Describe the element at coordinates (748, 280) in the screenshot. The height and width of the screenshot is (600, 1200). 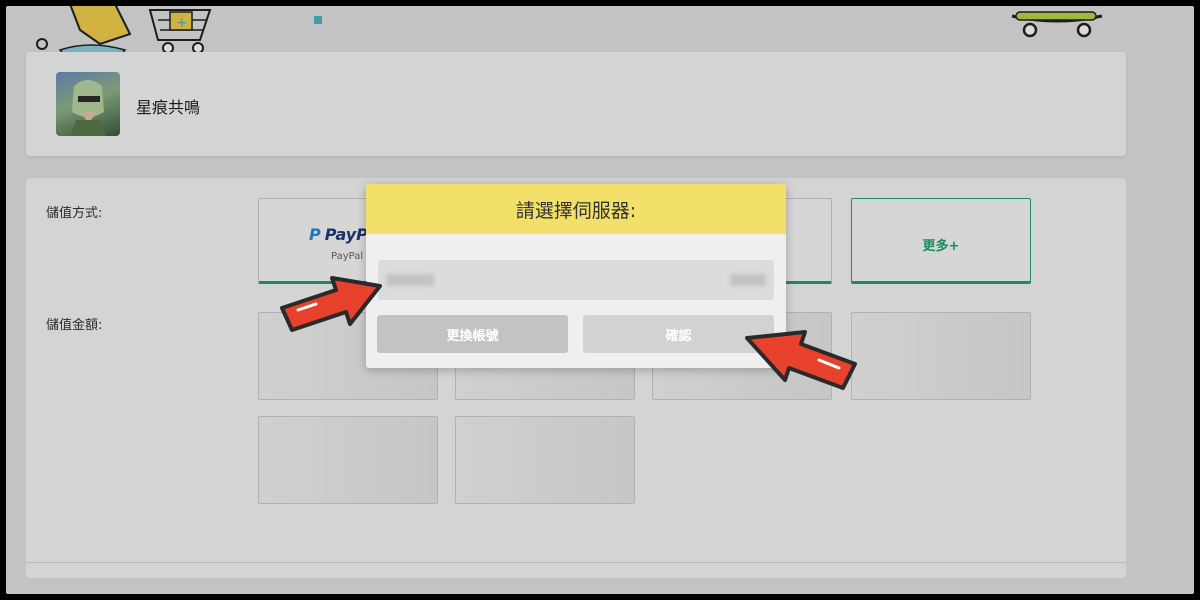
I see `server-info-redacted` at that location.